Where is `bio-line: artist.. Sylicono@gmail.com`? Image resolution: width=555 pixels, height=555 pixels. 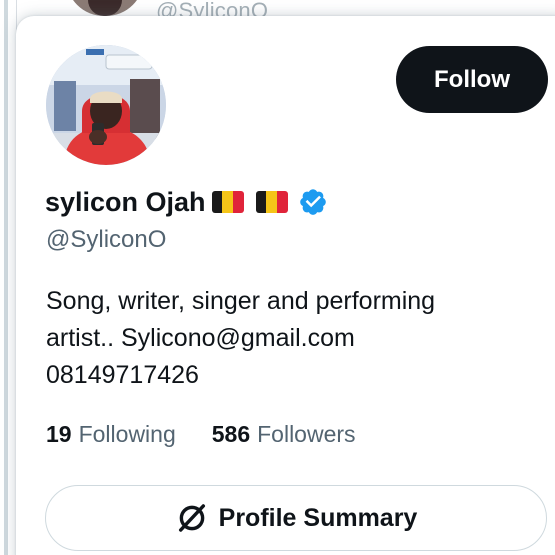 bio-line: artist.. Sylicono@gmail.com is located at coordinates (200, 338).